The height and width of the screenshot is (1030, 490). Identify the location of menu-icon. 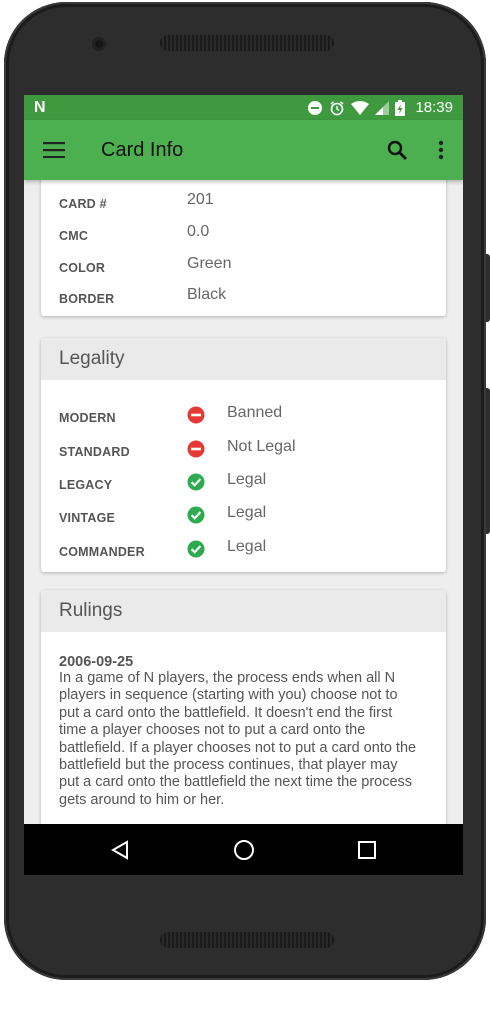
(54, 150).